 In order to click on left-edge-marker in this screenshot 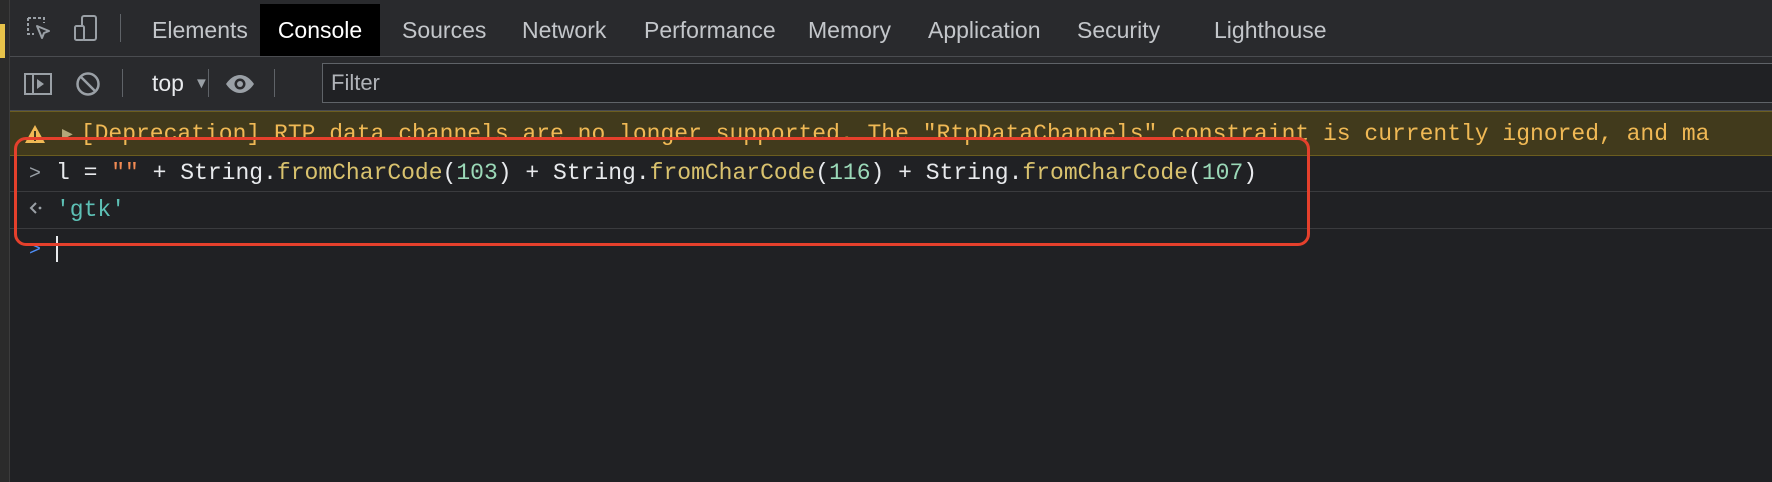, I will do `click(2, 41)`.